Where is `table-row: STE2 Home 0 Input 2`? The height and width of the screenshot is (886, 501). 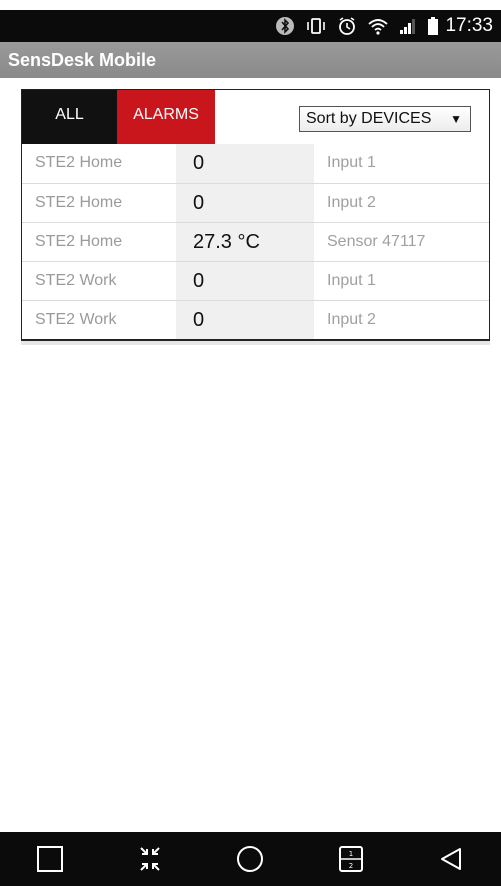 table-row: STE2 Home 0 Input 2 is located at coordinates (255, 202).